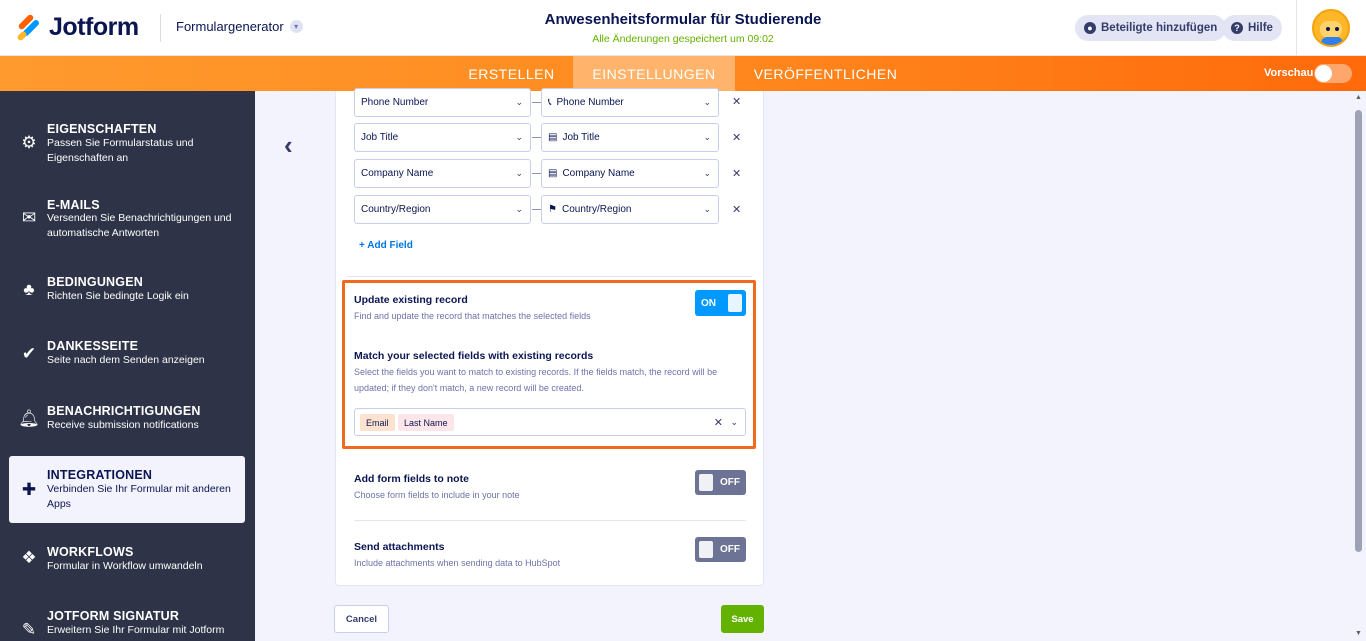 This screenshot has height=641, width=1366. Describe the element at coordinates (720, 303) in the screenshot. I see `update-record-toggle: ON` at that location.